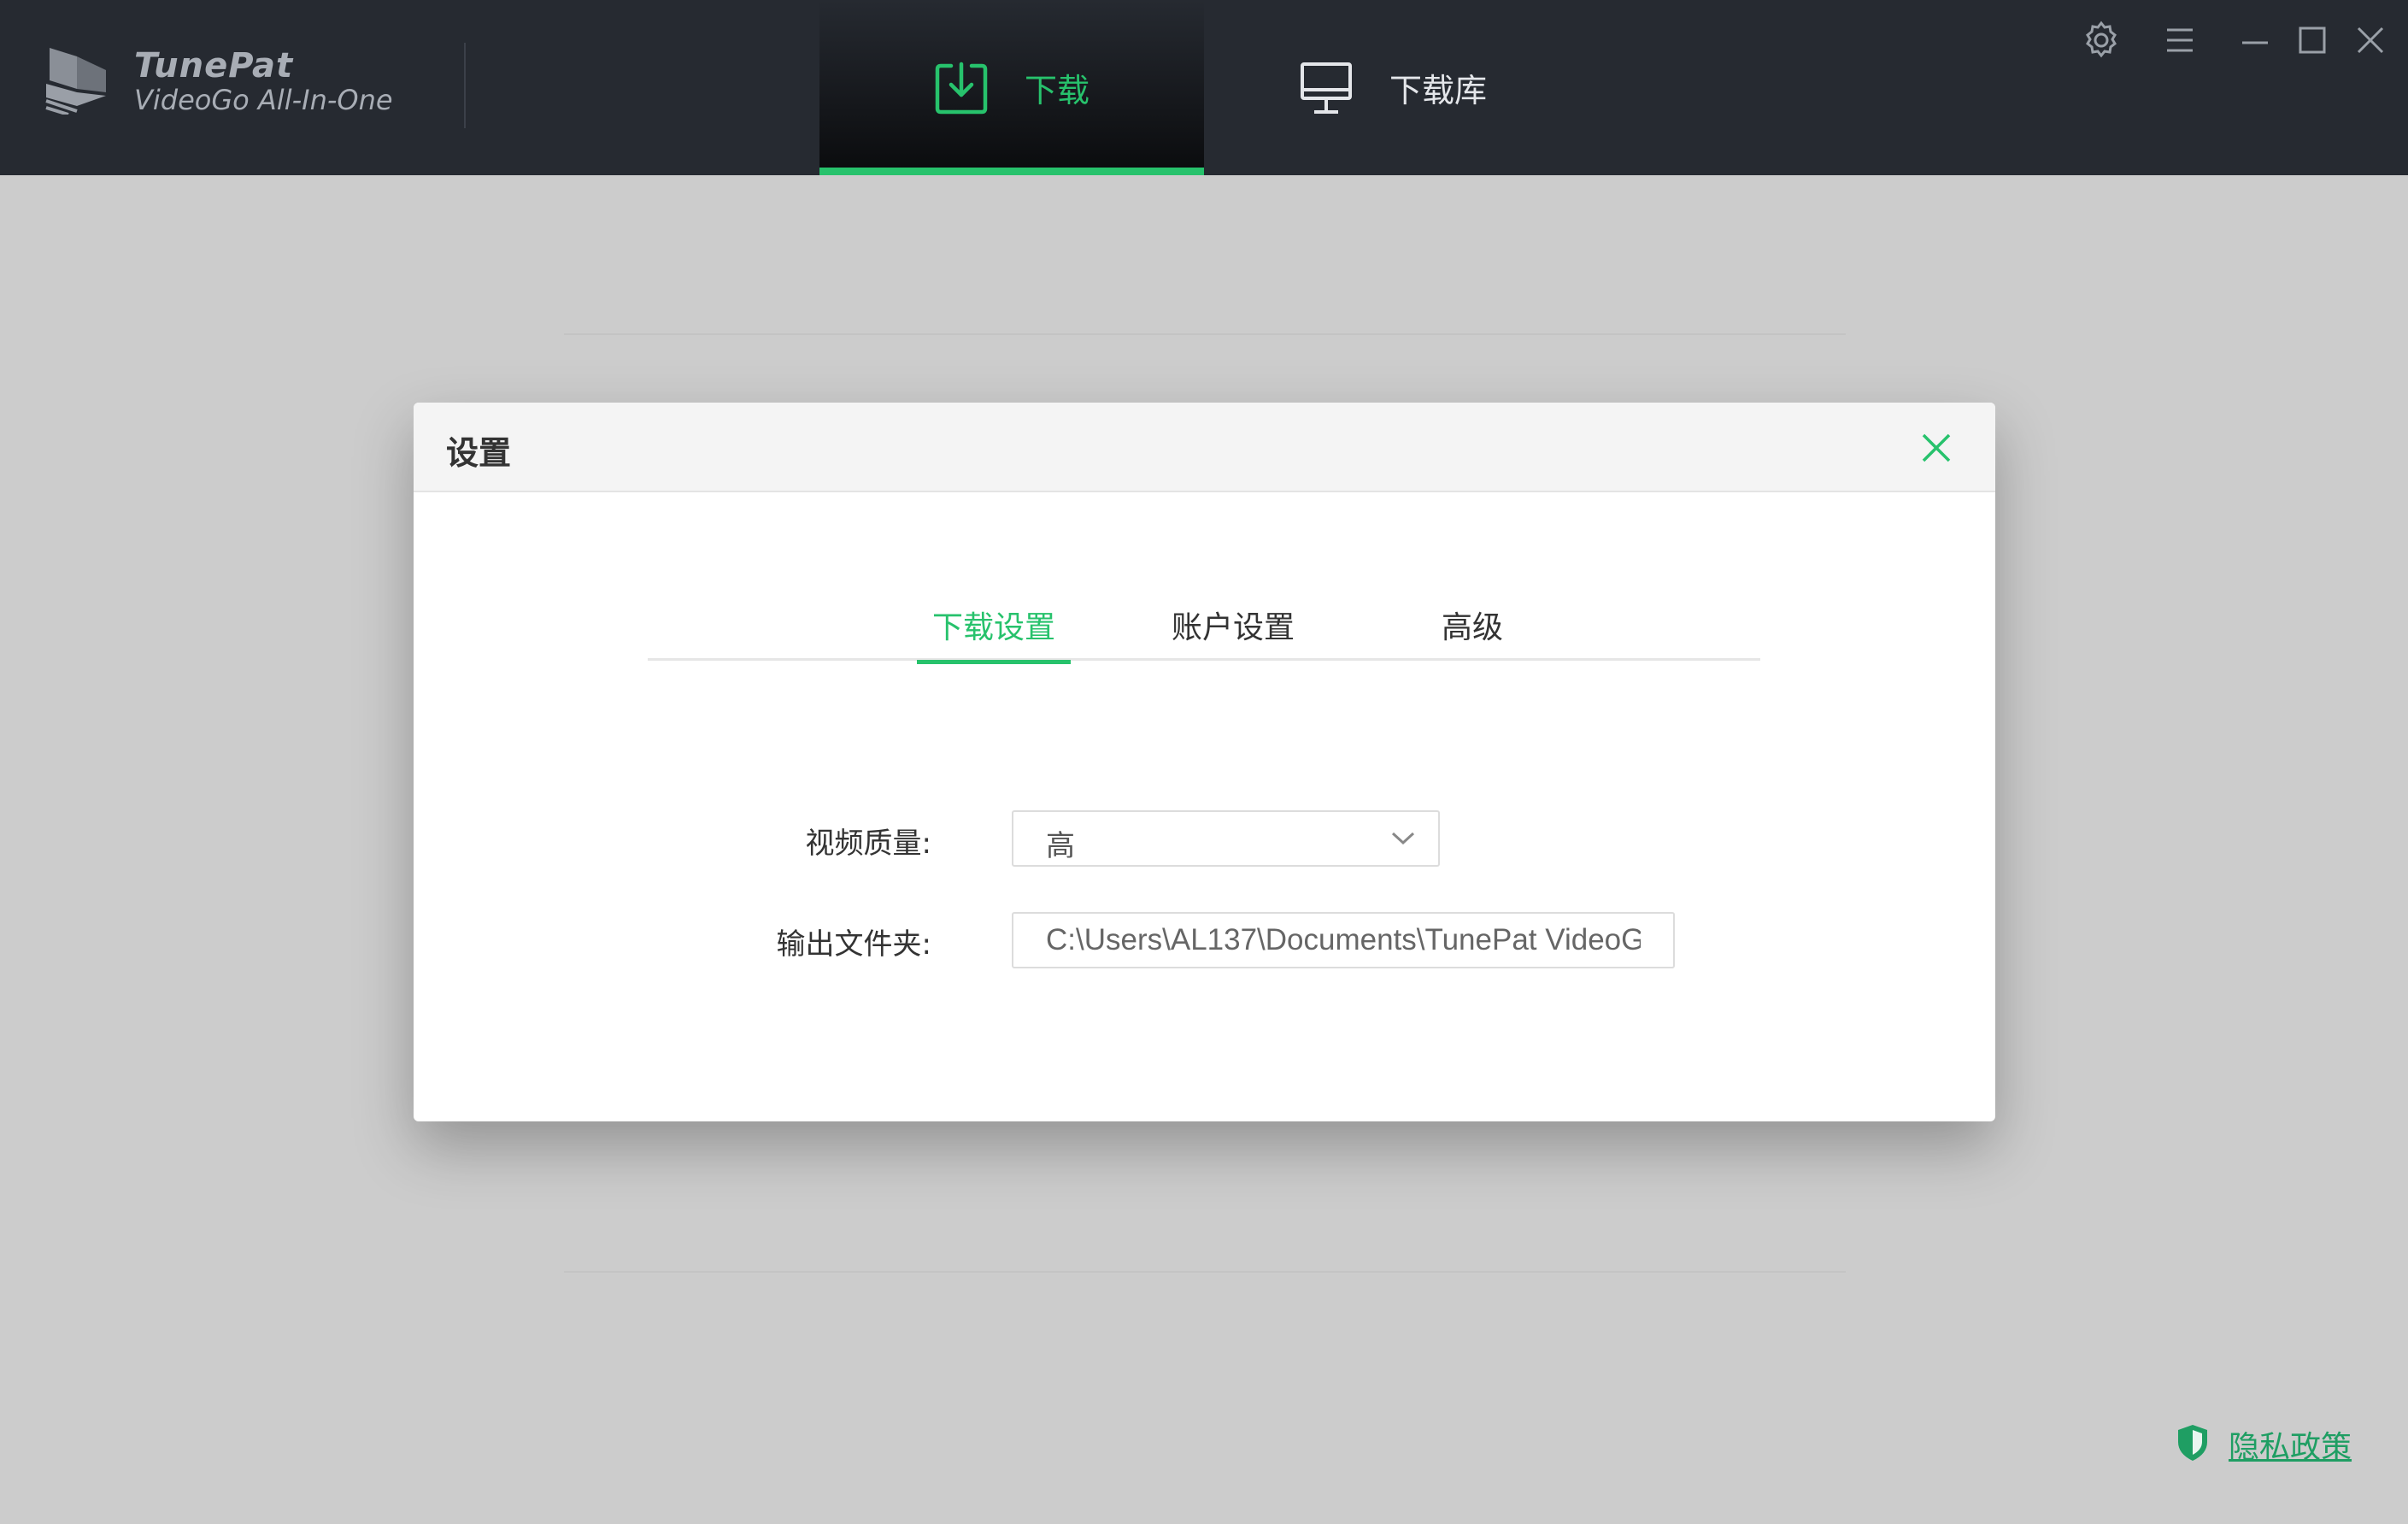  I want to click on chevron-down-icon, so click(1403, 840).